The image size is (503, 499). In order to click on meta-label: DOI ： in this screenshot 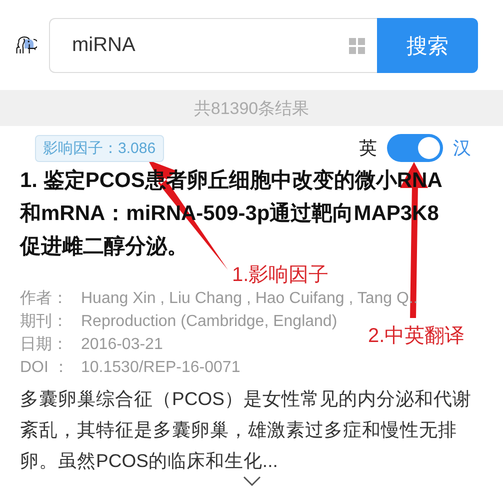, I will do `click(45, 368)`.